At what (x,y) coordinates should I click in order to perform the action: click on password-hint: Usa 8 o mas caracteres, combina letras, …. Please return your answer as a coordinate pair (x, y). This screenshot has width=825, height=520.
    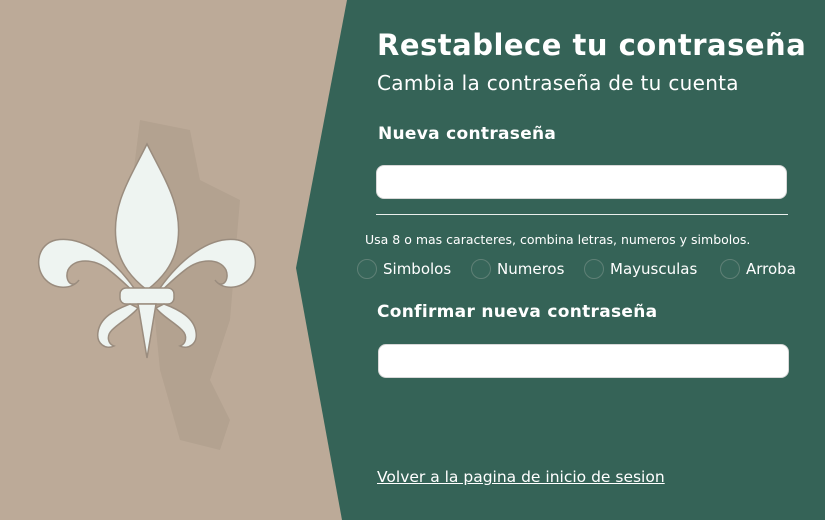
    Looking at the image, I should click on (558, 239).